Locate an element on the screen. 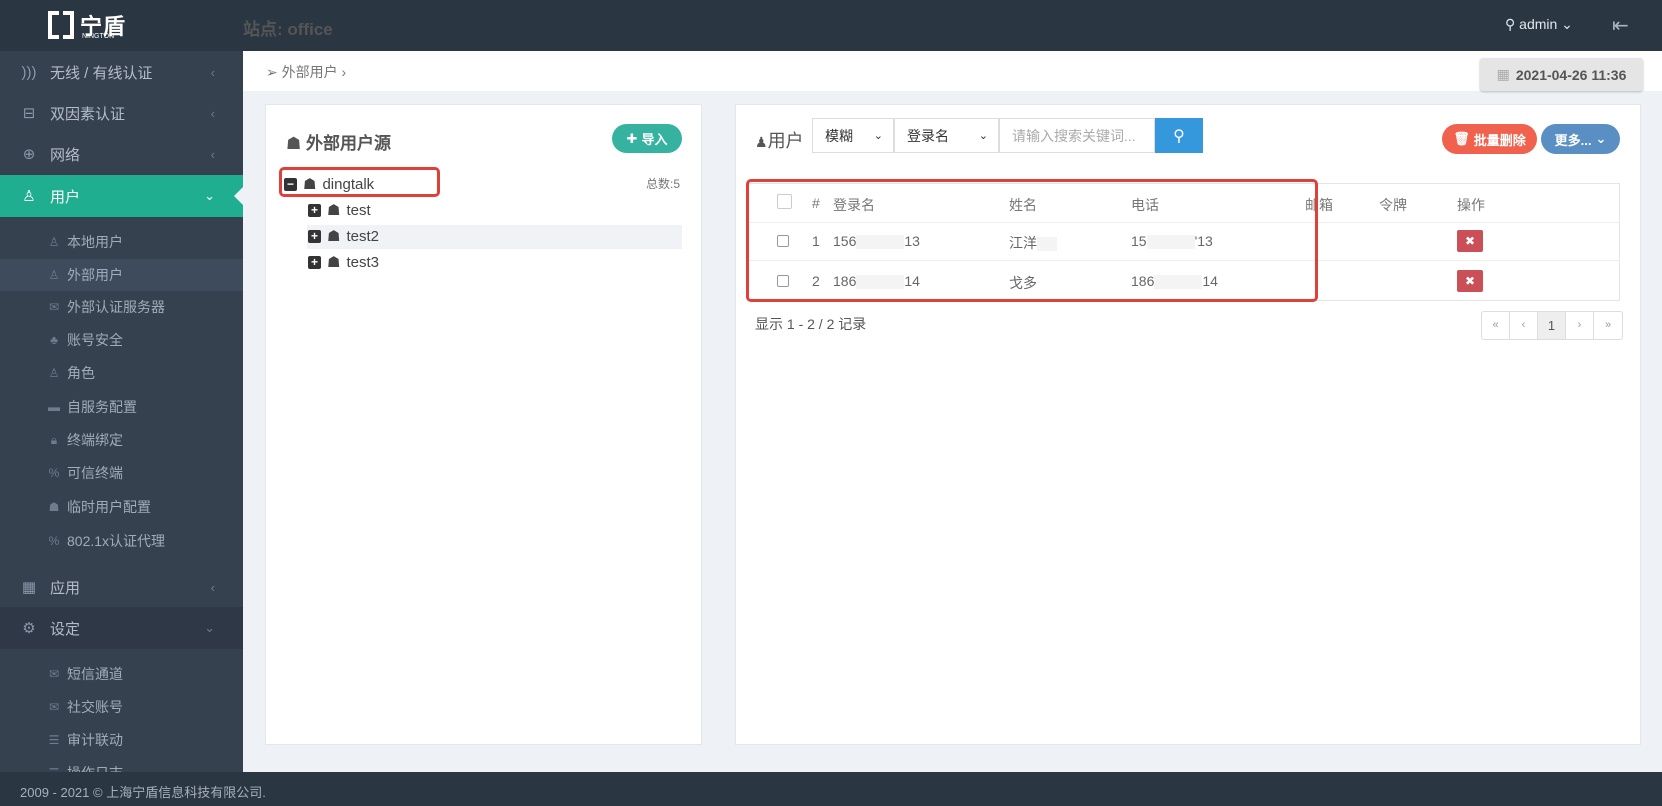  nav-label: 双因素认证 is located at coordinates (88, 114).